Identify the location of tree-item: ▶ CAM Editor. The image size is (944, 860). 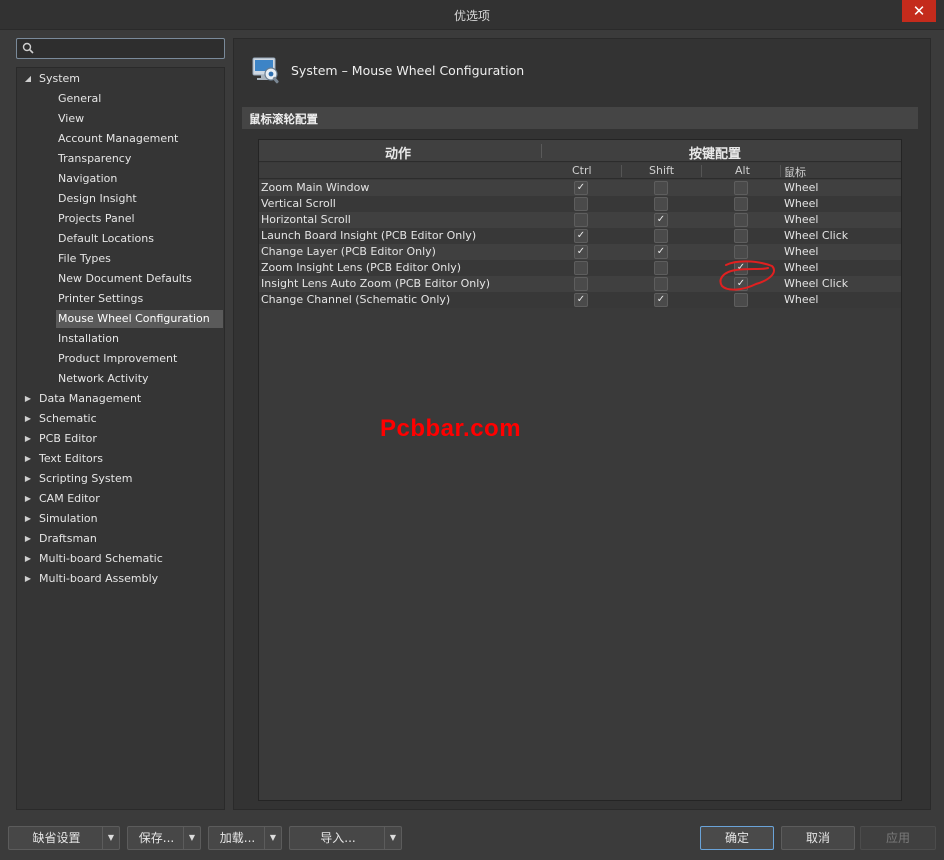
(120, 499).